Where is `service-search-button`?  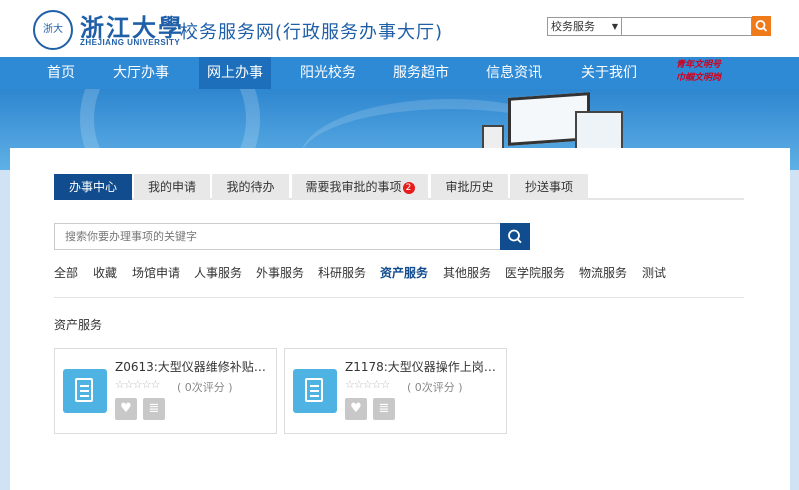 service-search-button is located at coordinates (515, 236).